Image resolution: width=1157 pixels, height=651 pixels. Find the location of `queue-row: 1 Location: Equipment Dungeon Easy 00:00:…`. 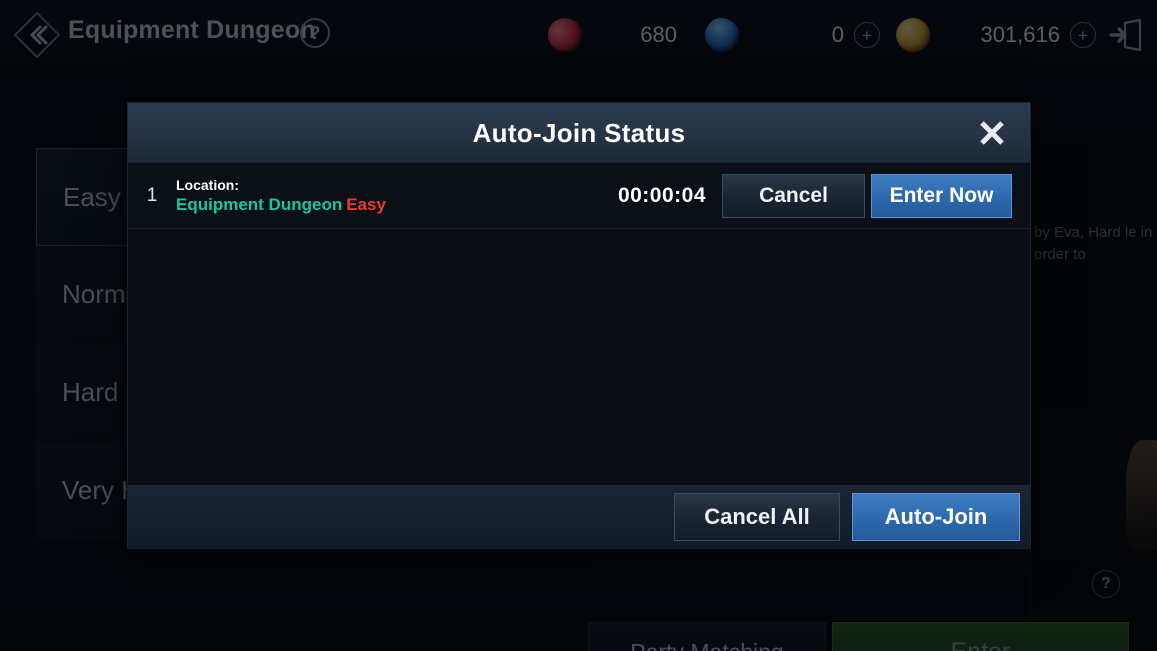

queue-row: 1 Location: Equipment Dungeon Easy 00:00:… is located at coordinates (579, 196).